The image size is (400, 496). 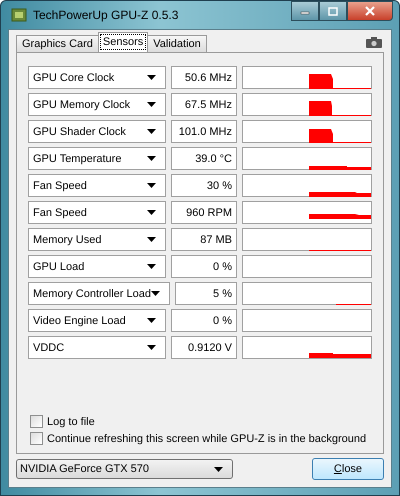 What do you see at coordinates (97, 77) in the screenshot?
I see `sensor-dropdown: GPU Core Clock` at bounding box center [97, 77].